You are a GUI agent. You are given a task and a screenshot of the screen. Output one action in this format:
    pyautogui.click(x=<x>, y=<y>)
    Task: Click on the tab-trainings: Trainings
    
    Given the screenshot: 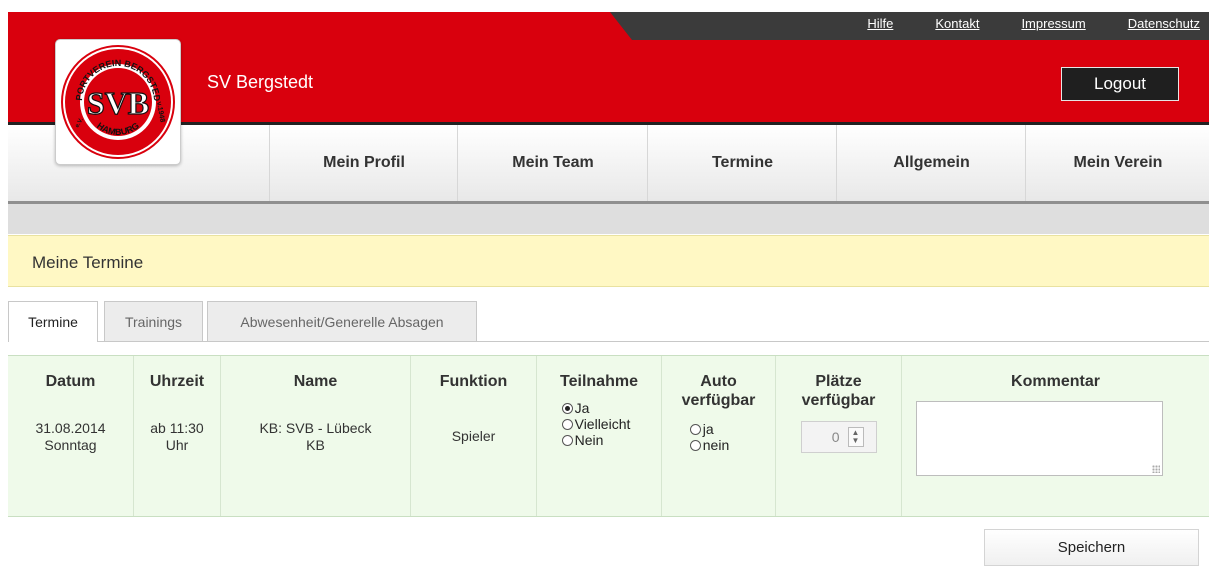 What is the action you would take?
    pyautogui.click(x=153, y=321)
    